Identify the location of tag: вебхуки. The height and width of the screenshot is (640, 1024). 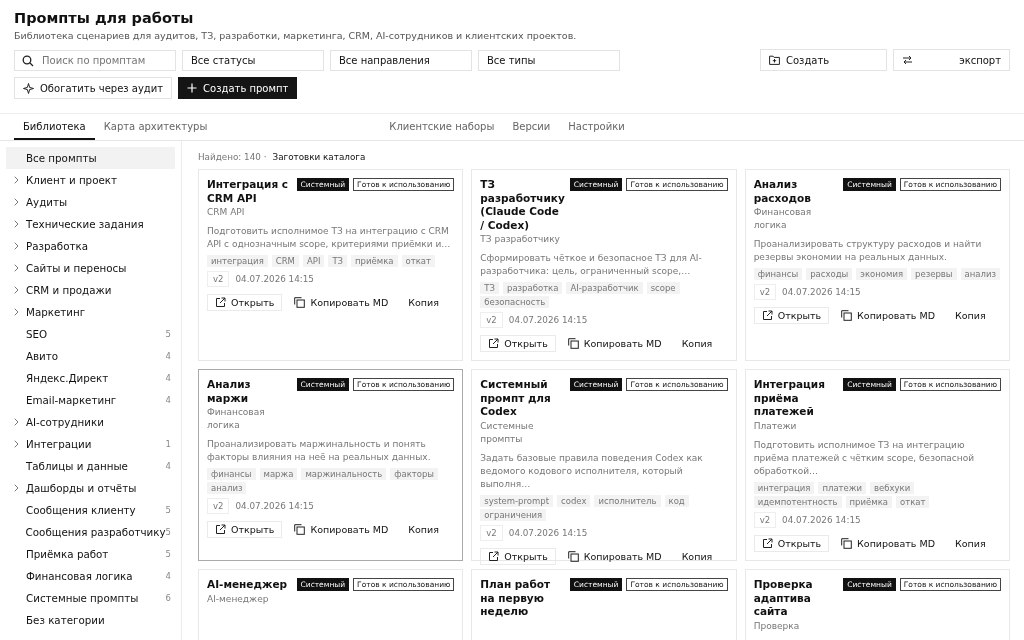
(892, 487).